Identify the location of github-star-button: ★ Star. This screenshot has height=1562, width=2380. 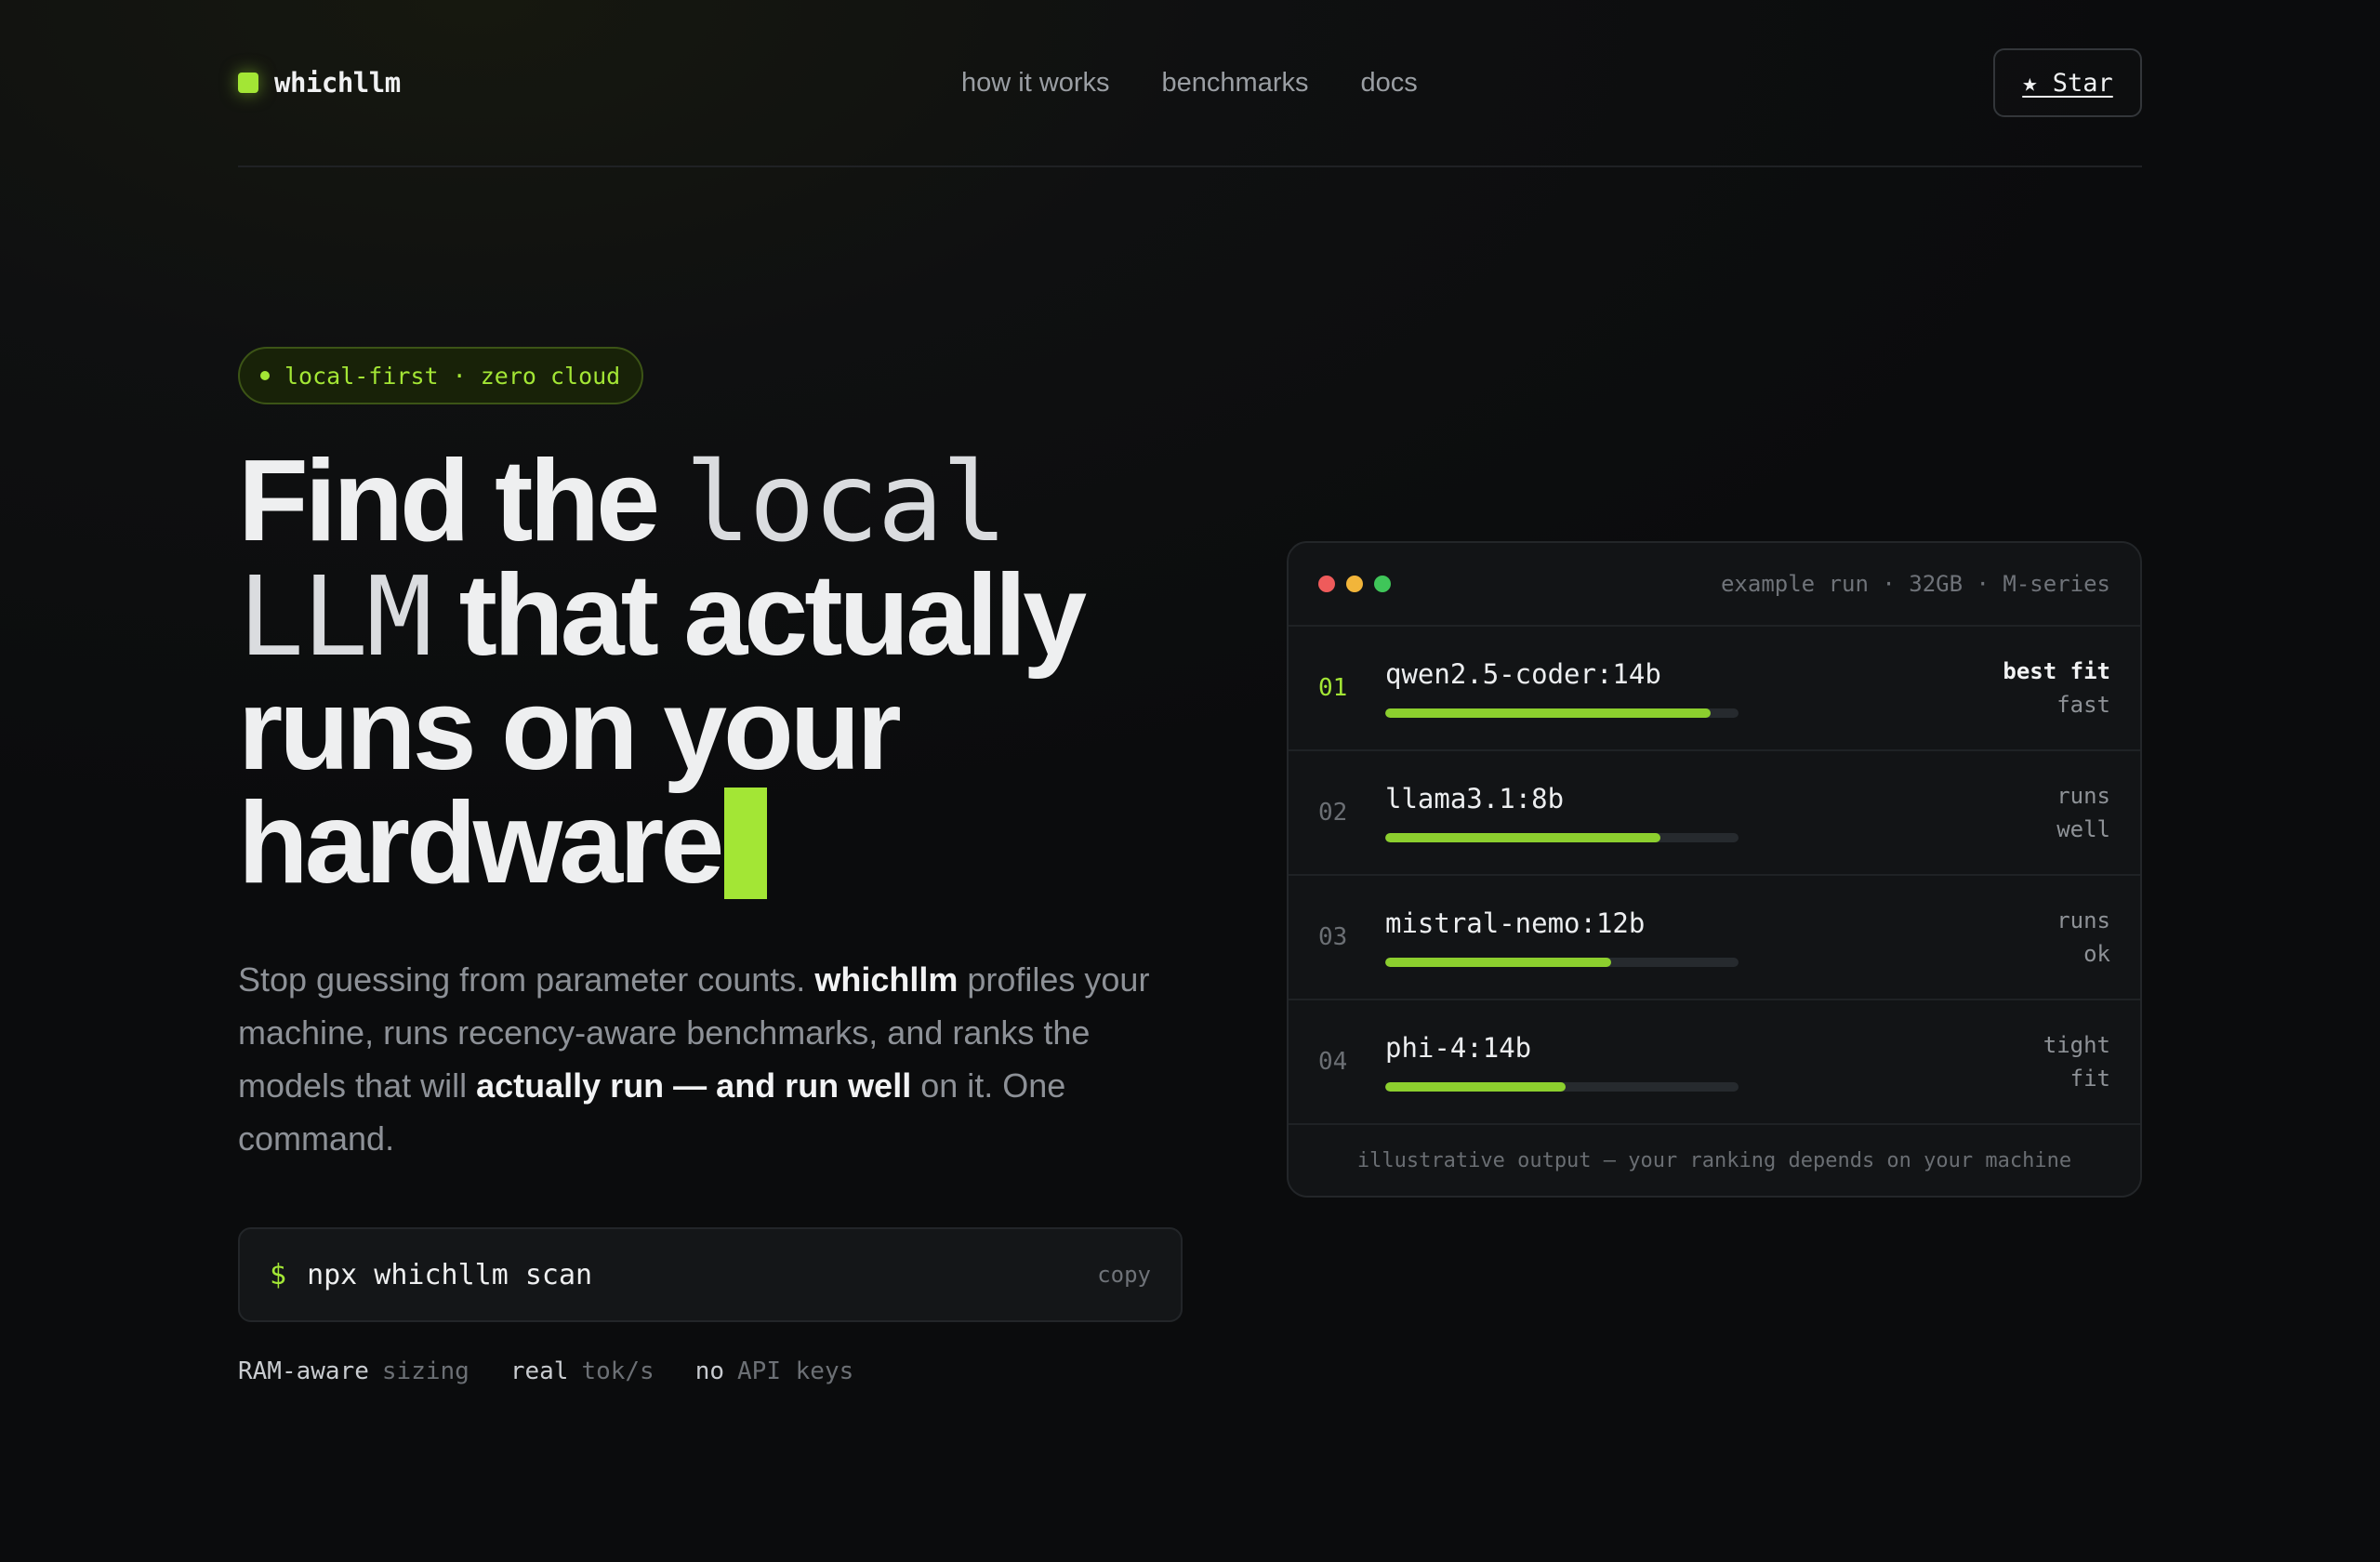
(2067, 82).